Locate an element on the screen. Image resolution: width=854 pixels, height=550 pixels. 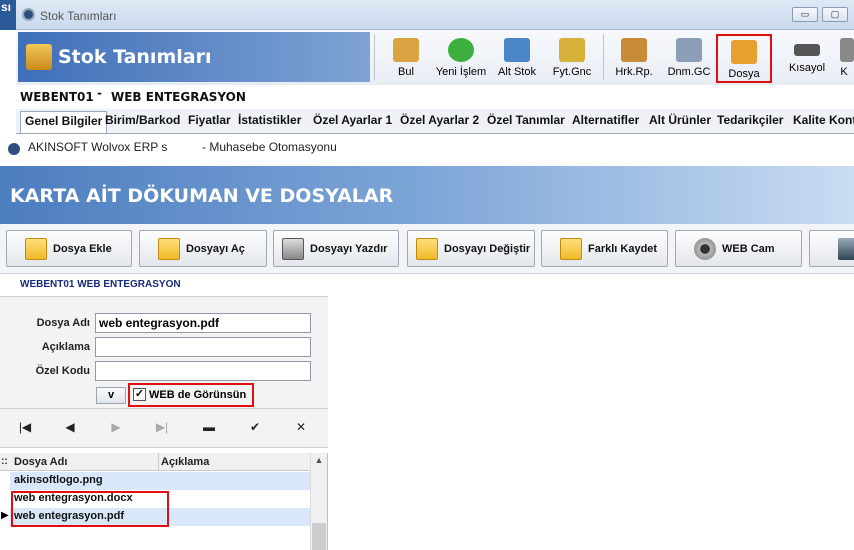
scroll-up-icon: ▲ is located at coordinates (319, 460).